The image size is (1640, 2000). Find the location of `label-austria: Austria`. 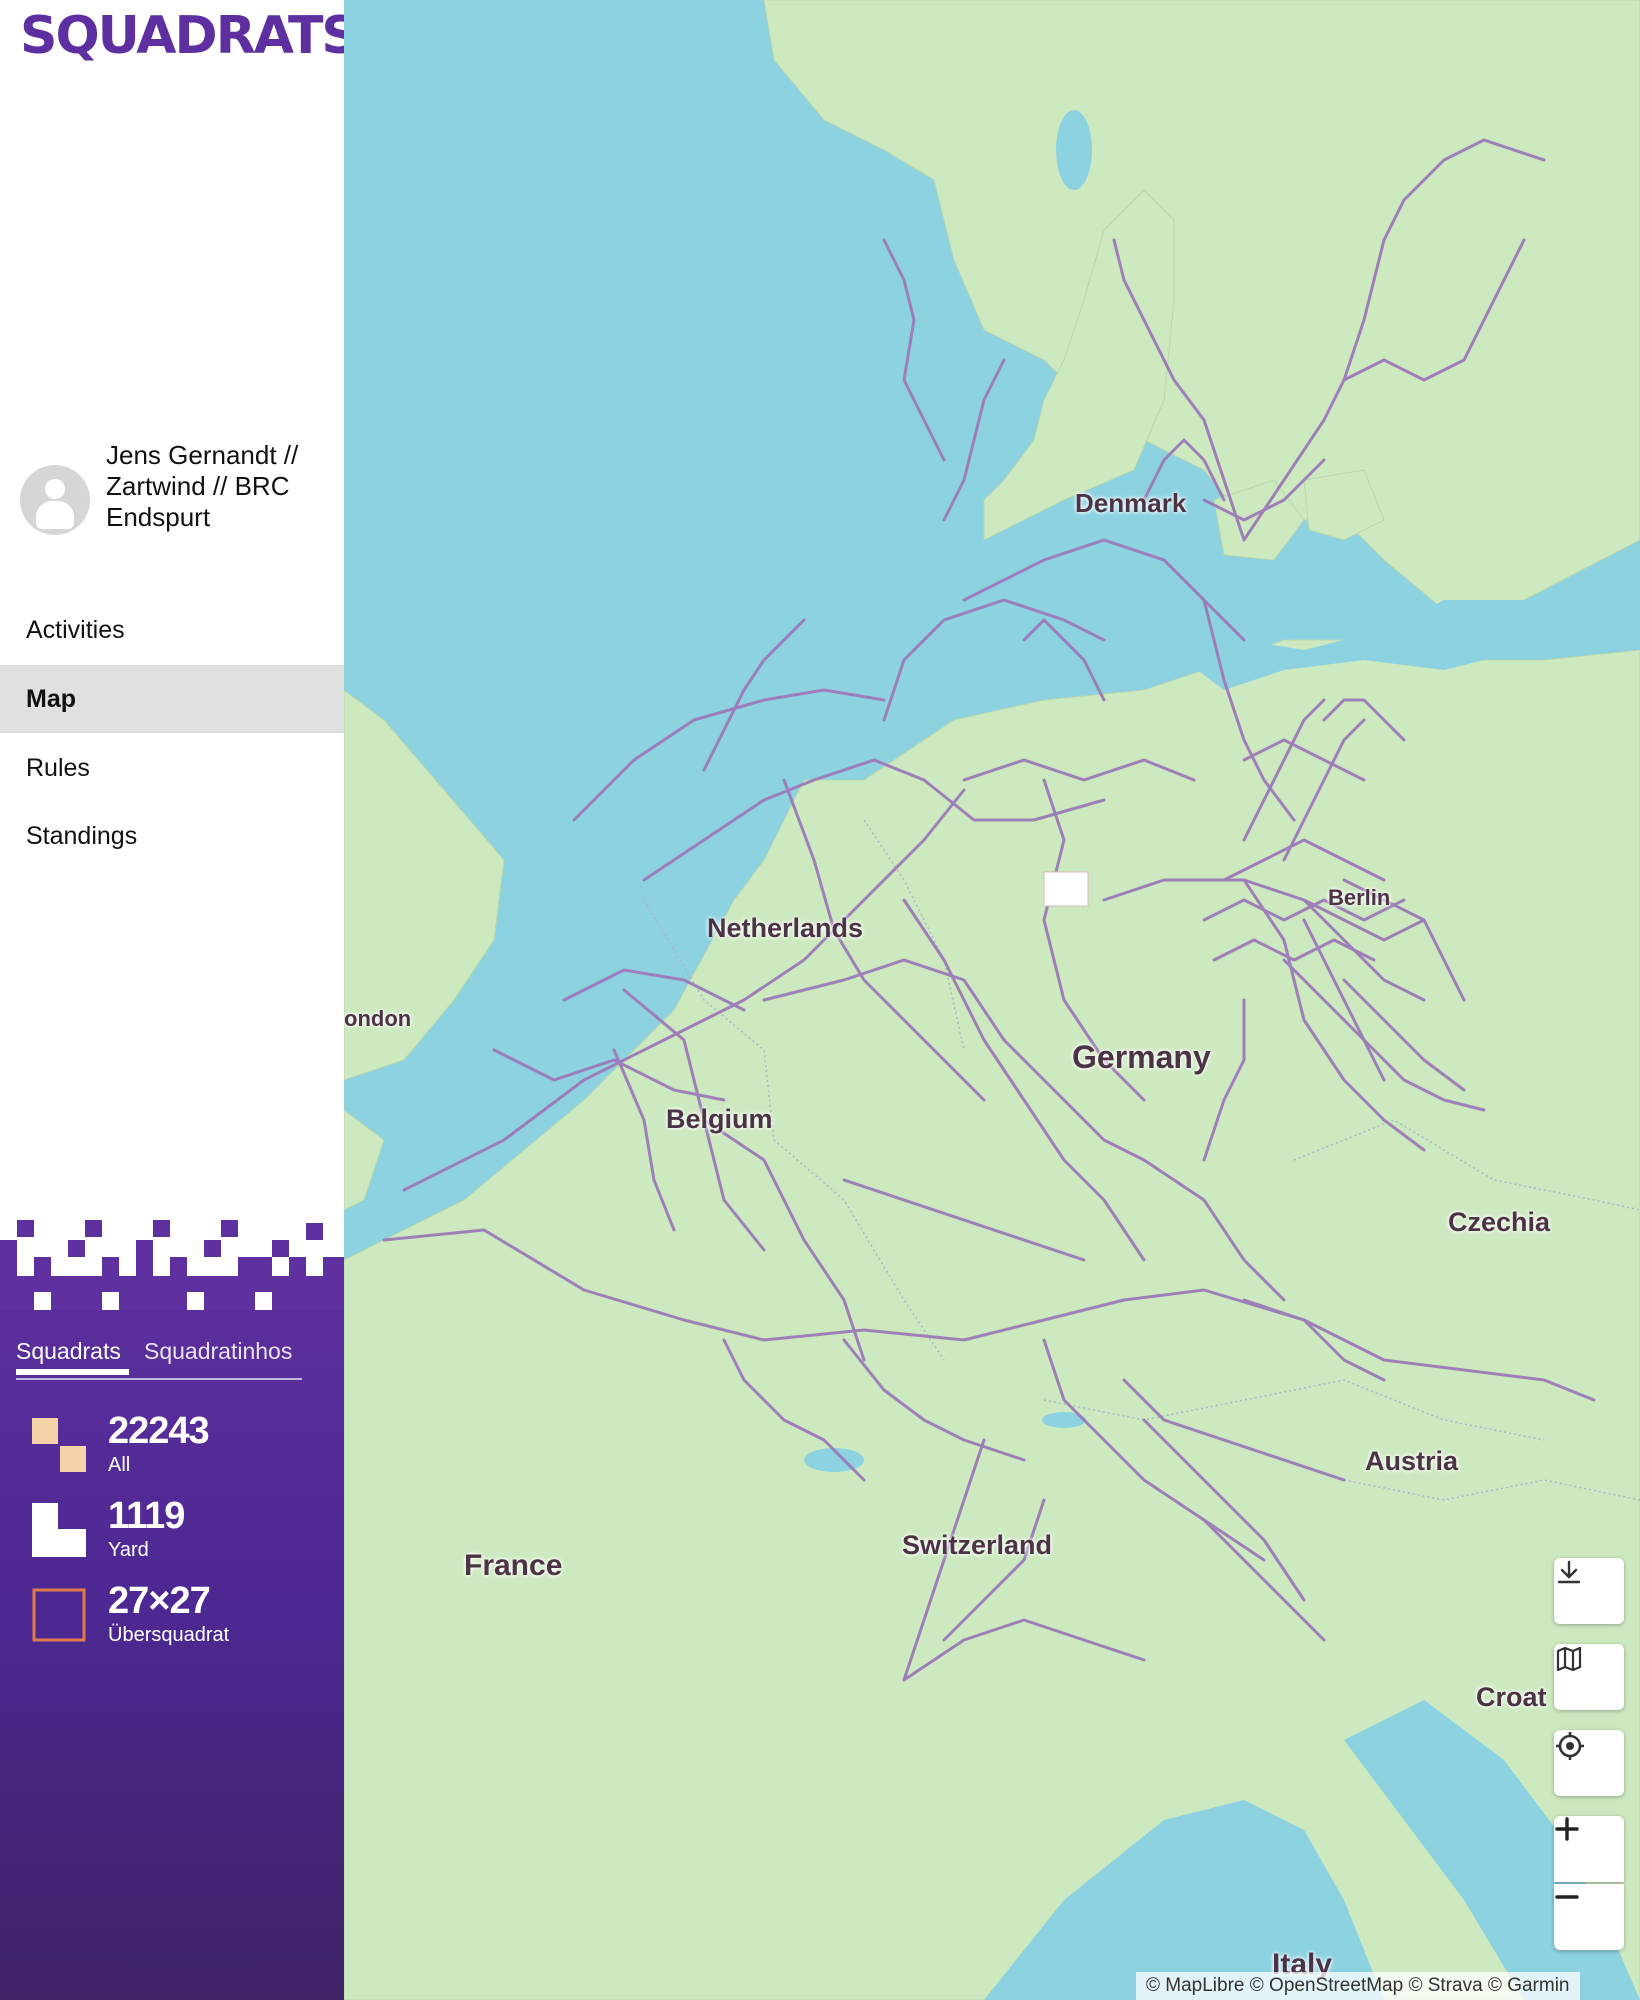

label-austria: Austria is located at coordinates (1412, 1461).